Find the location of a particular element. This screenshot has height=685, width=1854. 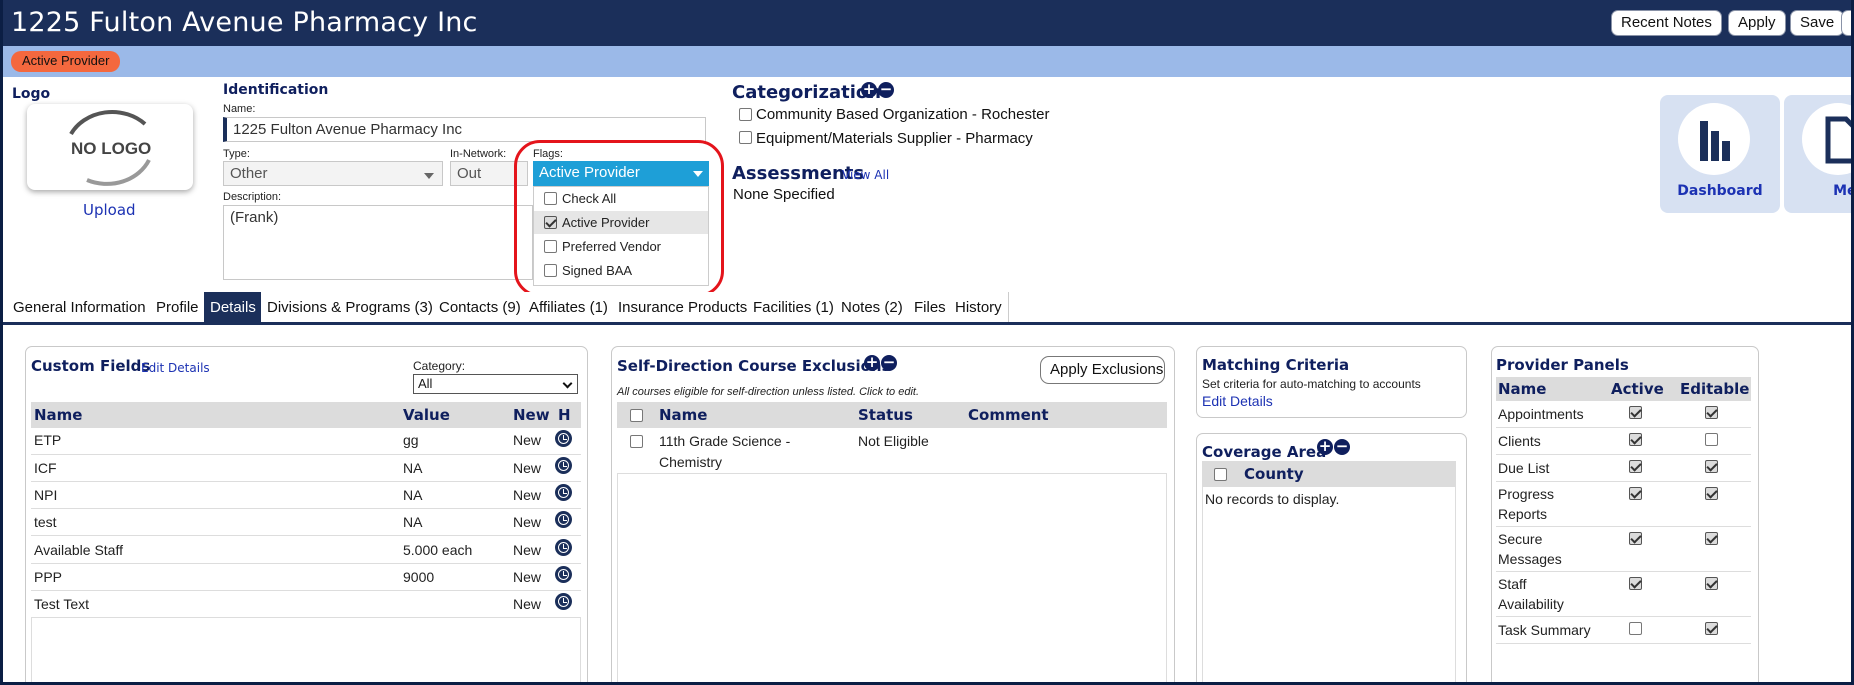

row-checkbox is located at coordinates (636, 441).